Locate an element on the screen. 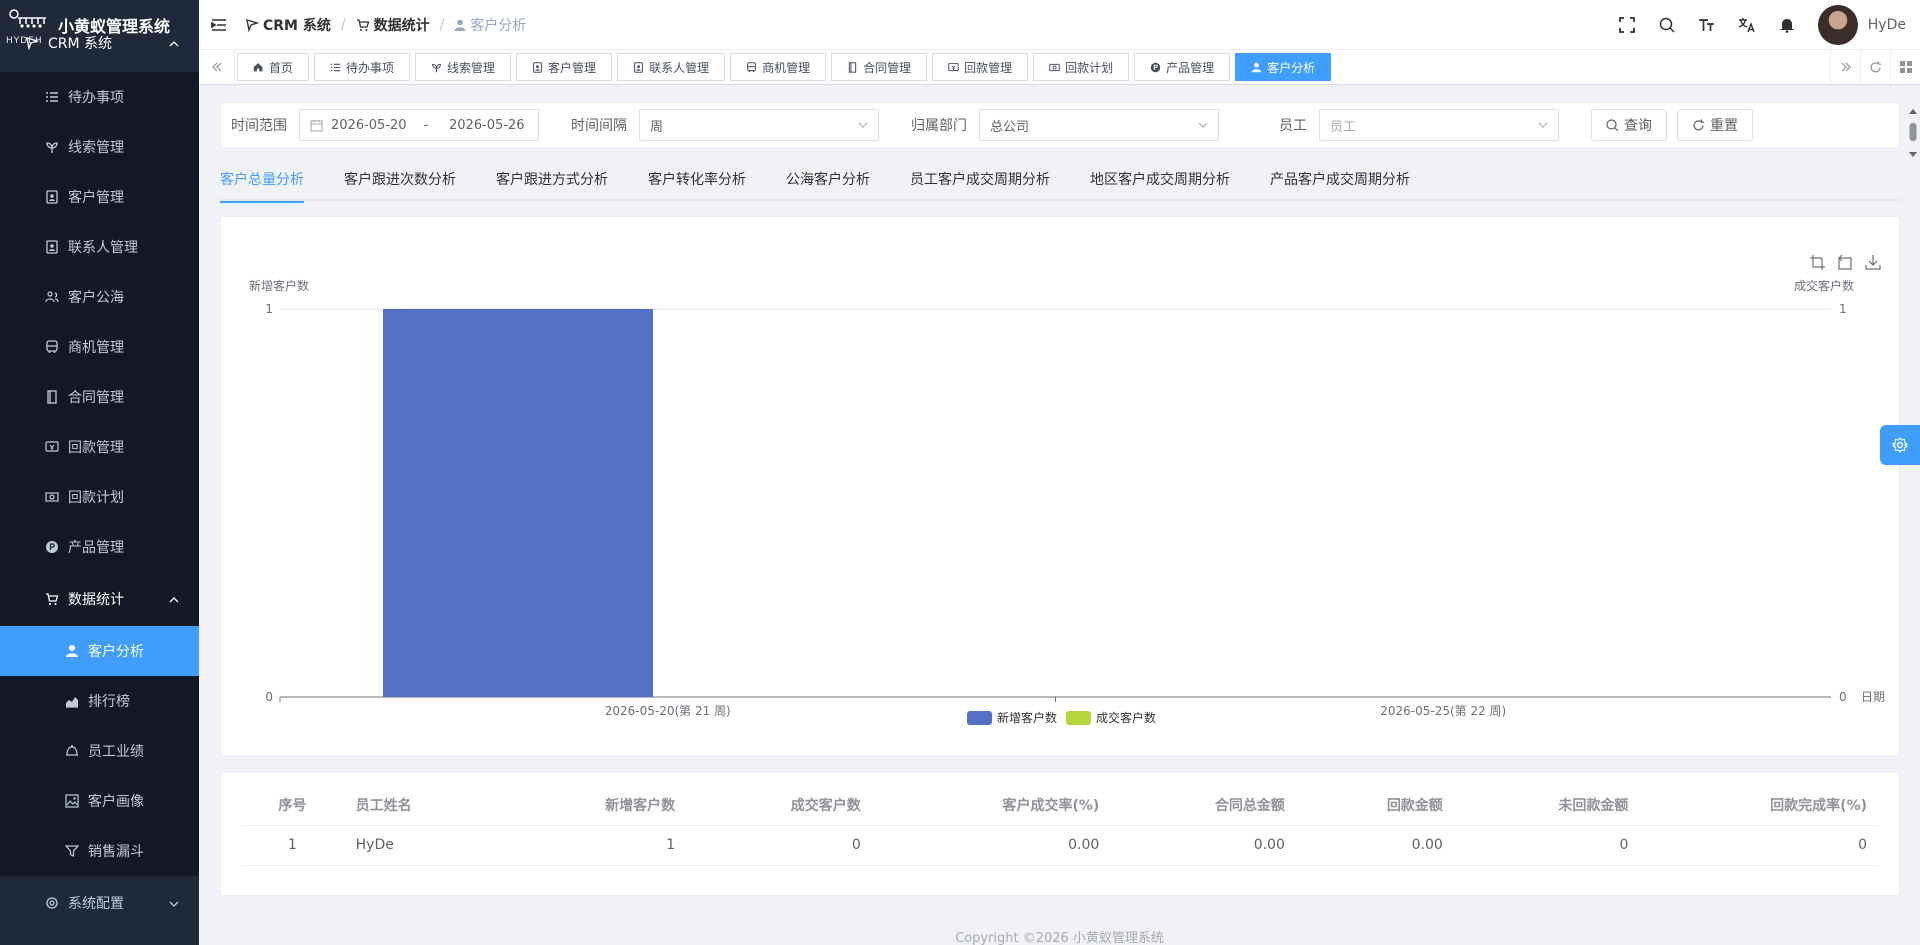 The width and height of the screenshot is (1920, 945). date-start: 2026-05-20 is located at coordinates (374, 125).